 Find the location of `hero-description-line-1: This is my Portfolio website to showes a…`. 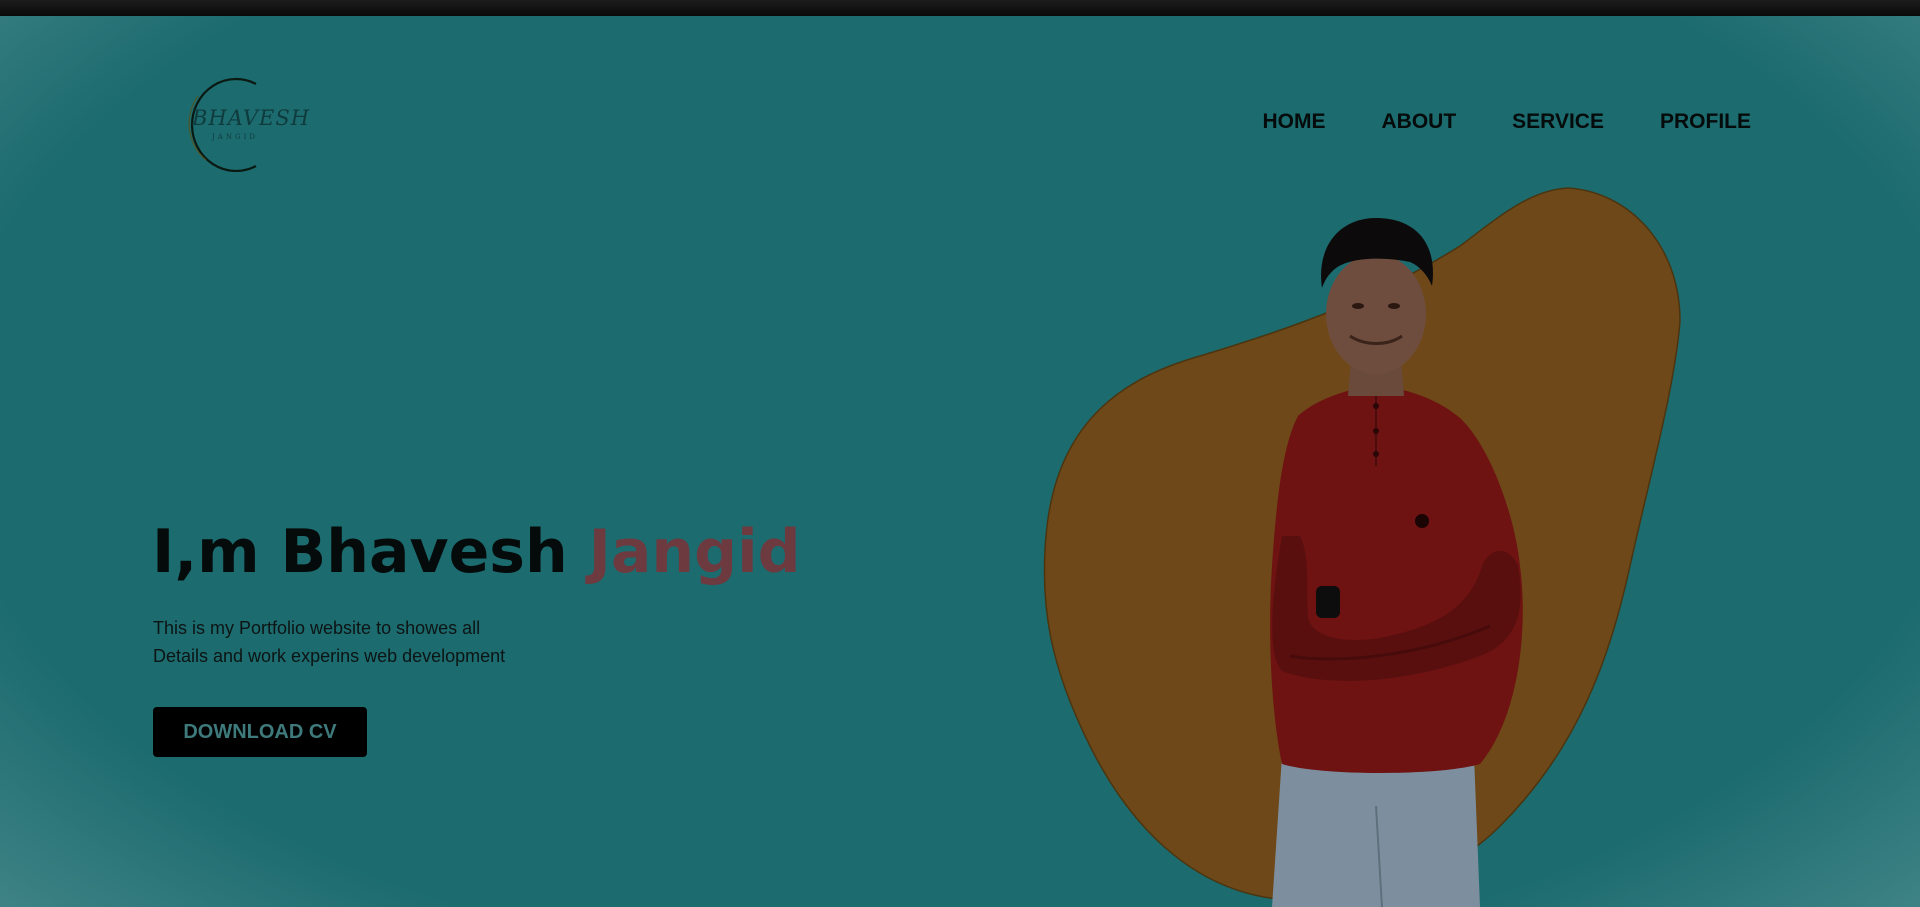

hero-description-line-1: This is my Portfolio website to showes a… is located at coordinates (317, 628).